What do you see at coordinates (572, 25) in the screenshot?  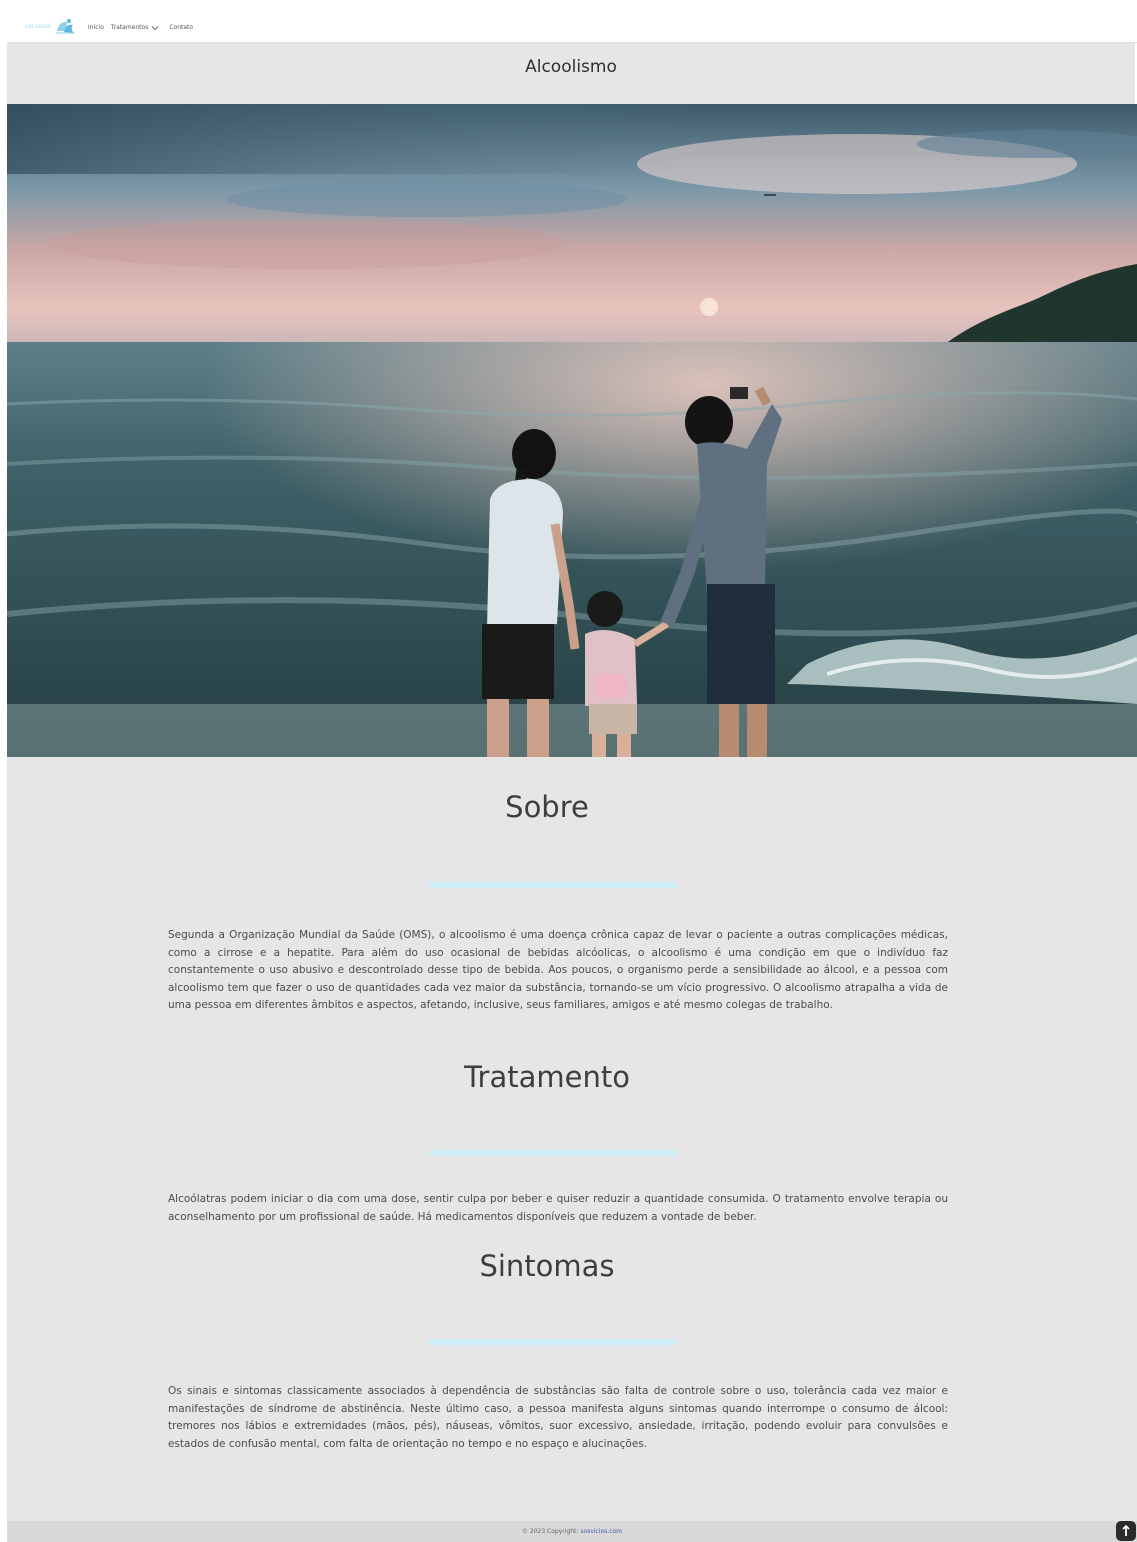 I see `navbar: SOS VÍCIOS Início Tratamentos Contato` at bounding box center [572, 25].